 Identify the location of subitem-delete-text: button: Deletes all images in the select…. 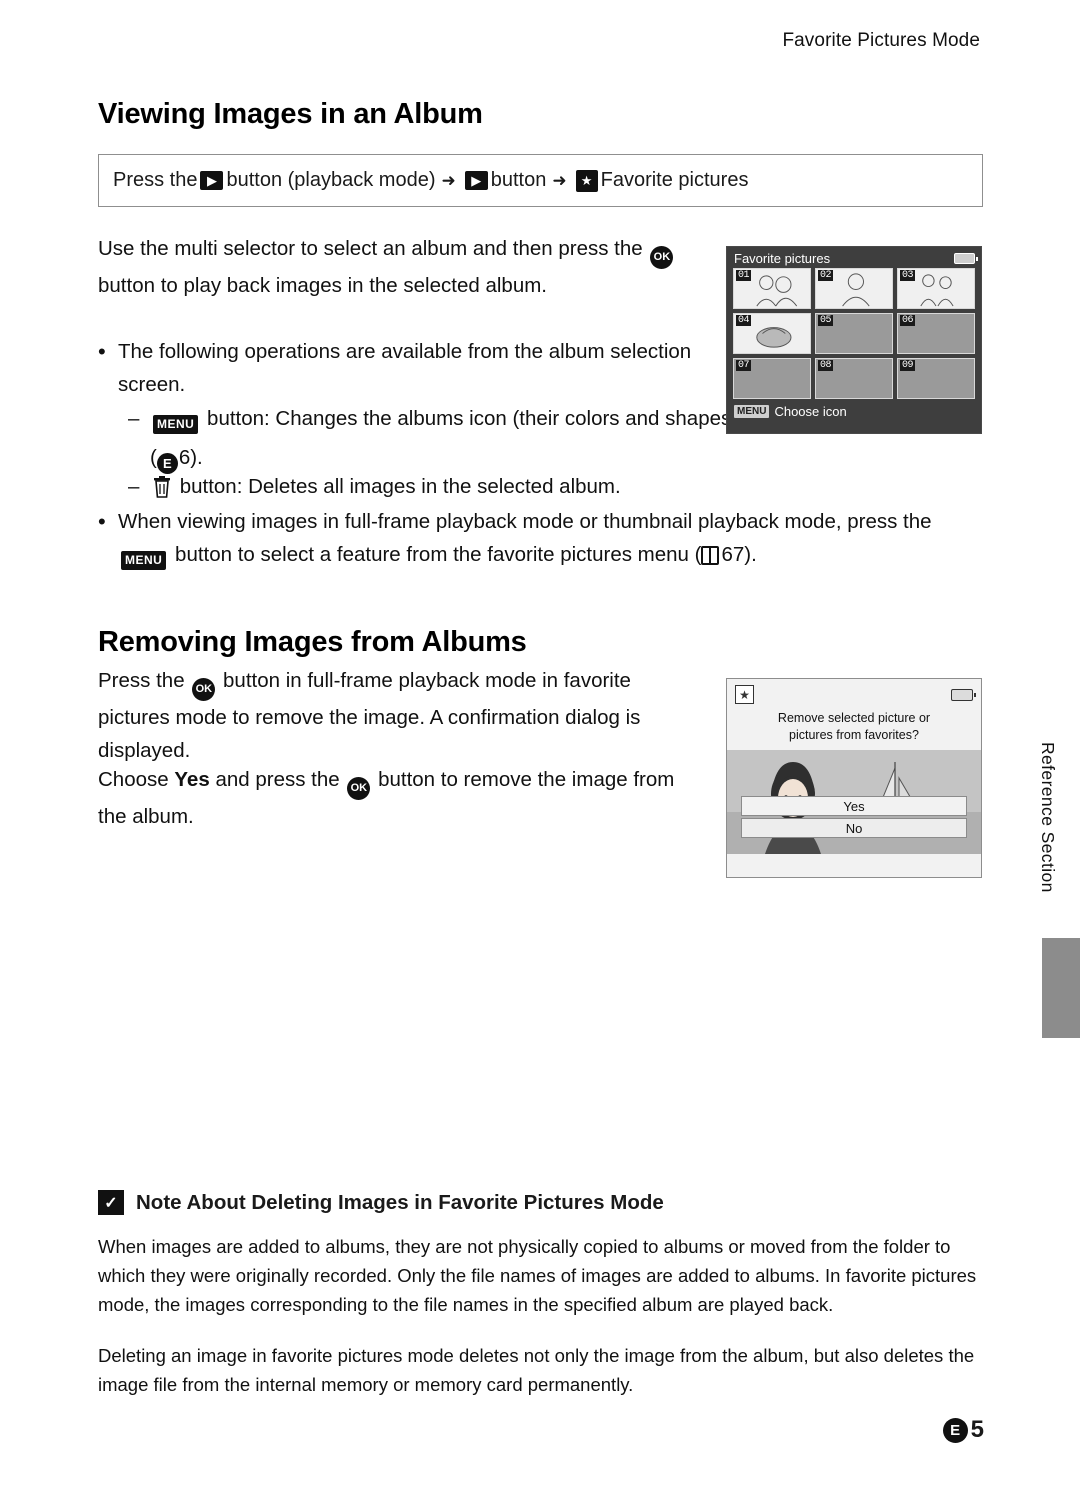
(400, 486).